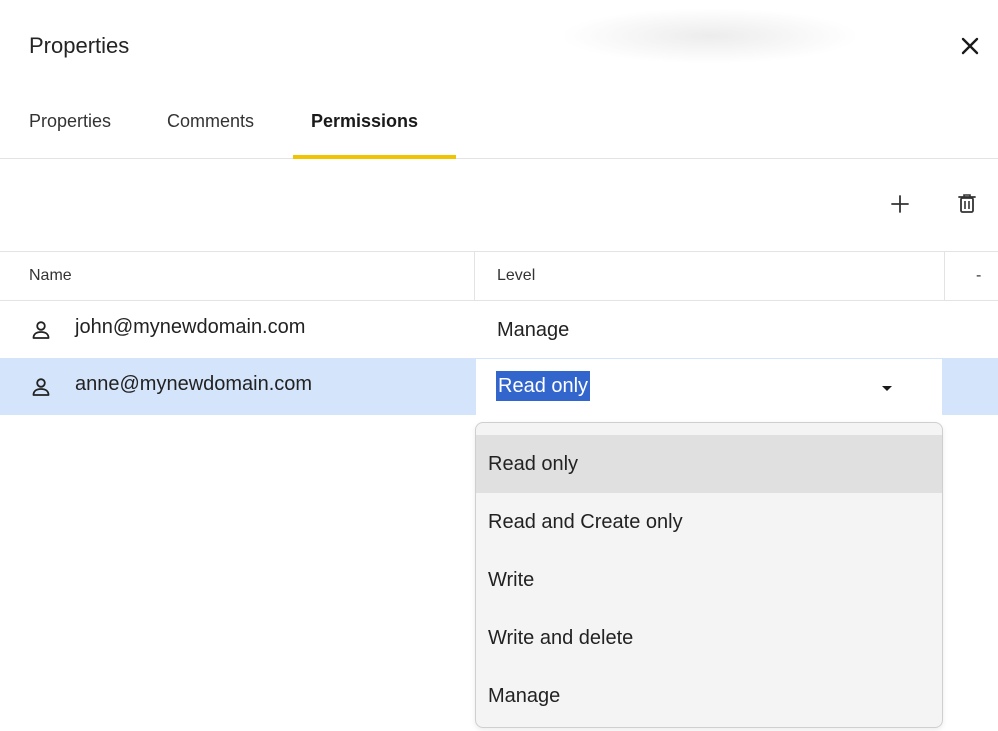 Image resolution: width=998 pixels, height=731 pixels. Describe the element at coordinates (50, 276) in the screenshot. I see `column-header-name: Name` at that location.